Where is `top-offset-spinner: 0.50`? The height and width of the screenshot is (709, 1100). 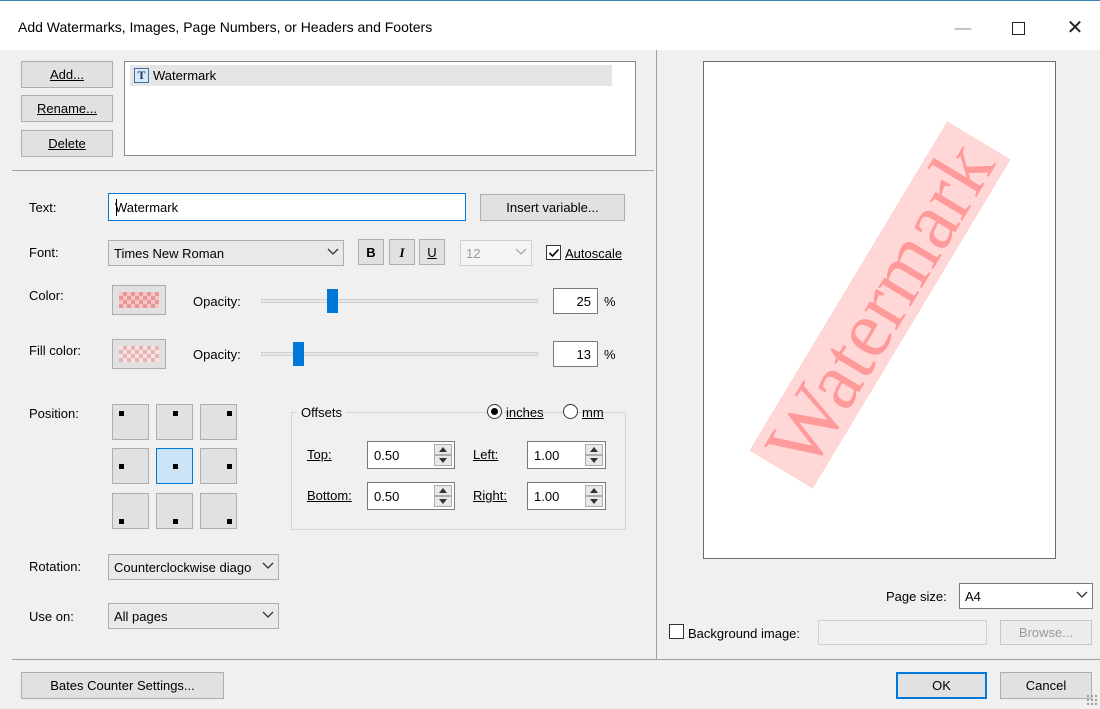 top-offset-spinner: 0.50 is located at coordinates (411, 455).